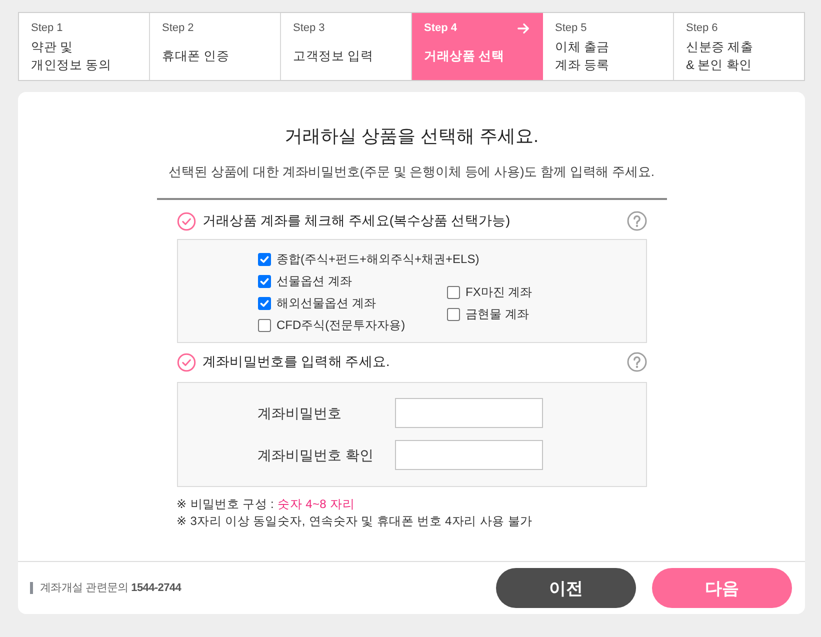 The width and height of the screenshot is (821, 637). Describe the element at coordinates (314, 281) in the screenshot. I see `checkbox-label: 선물옵션 계좌` at that location.